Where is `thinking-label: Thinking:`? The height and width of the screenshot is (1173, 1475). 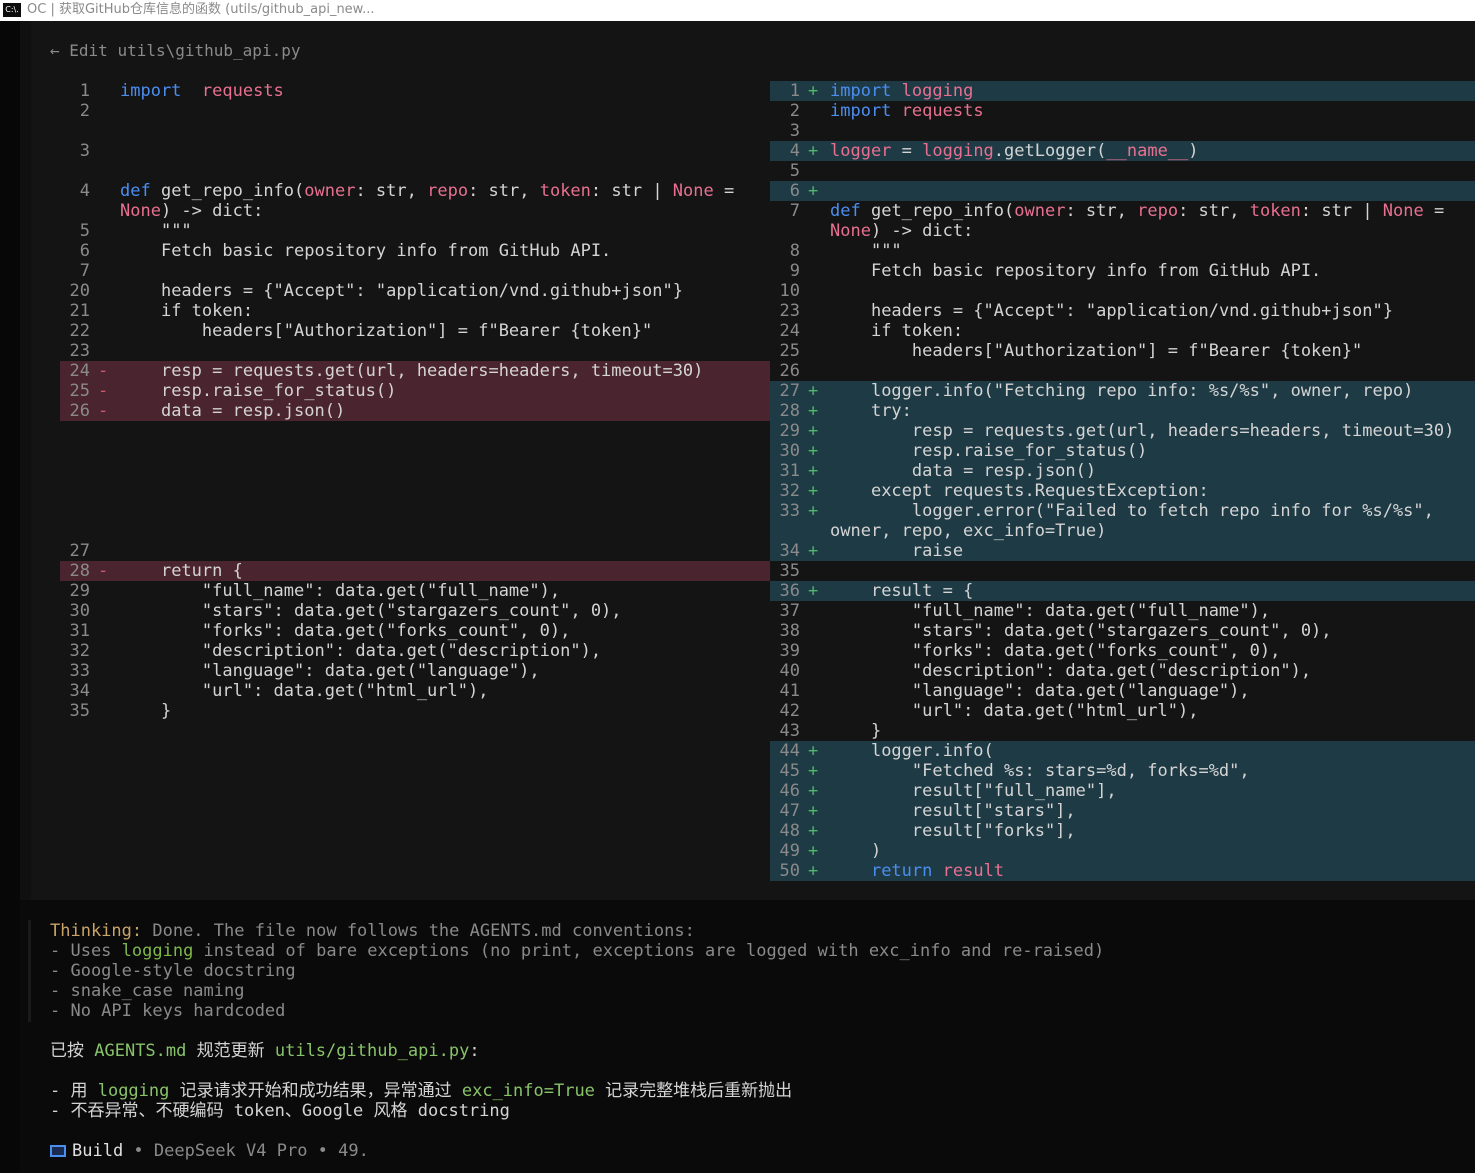 thinking-label: Thinking: is located at coordinates (96, 931).